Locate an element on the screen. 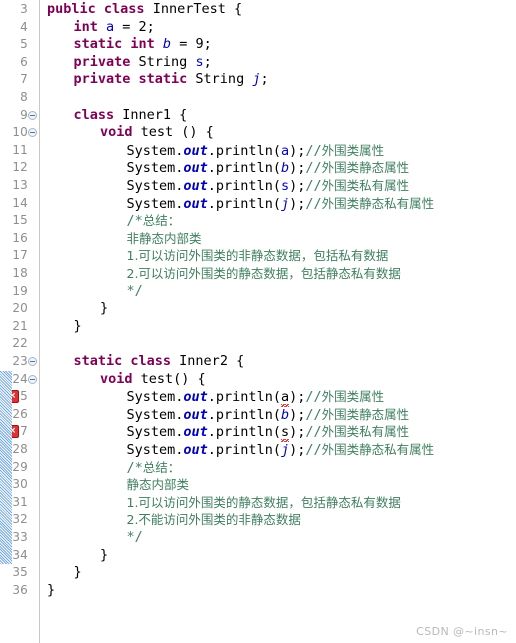  code-token-kw: int is located at coordinates (85, 26).